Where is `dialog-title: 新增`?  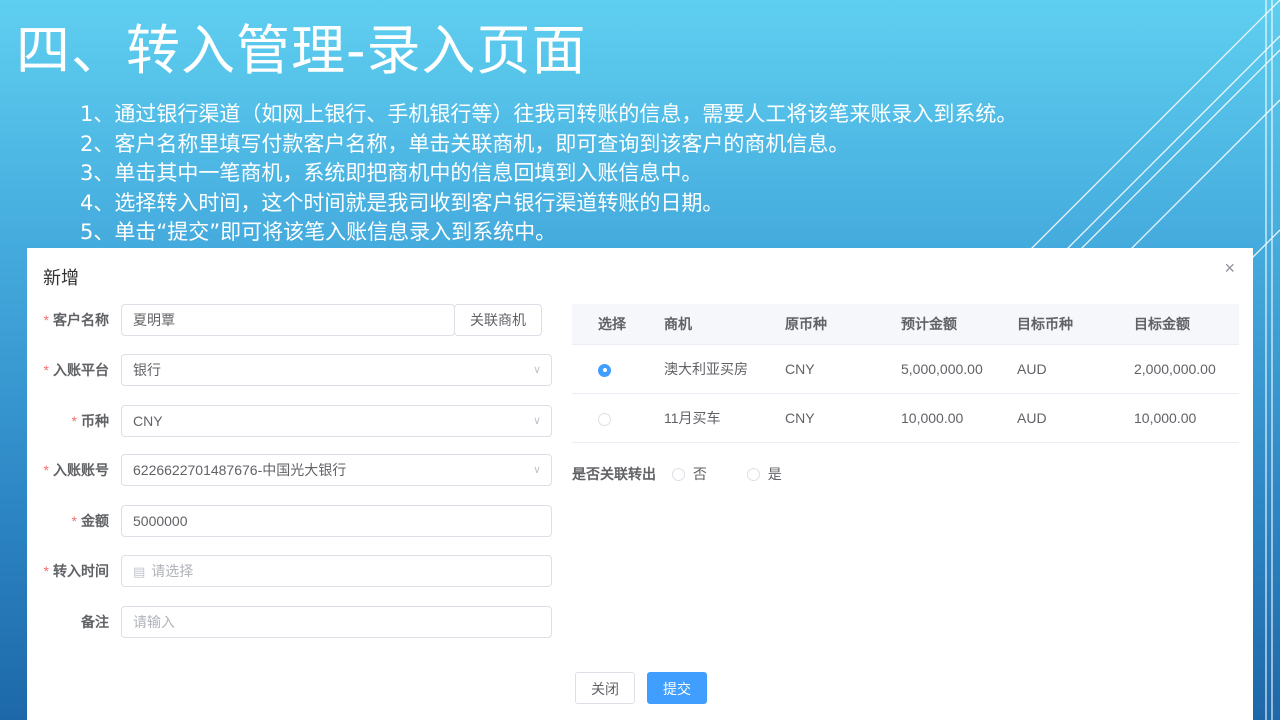
dialog-title: 新增 is located at coordinates (61, 278).